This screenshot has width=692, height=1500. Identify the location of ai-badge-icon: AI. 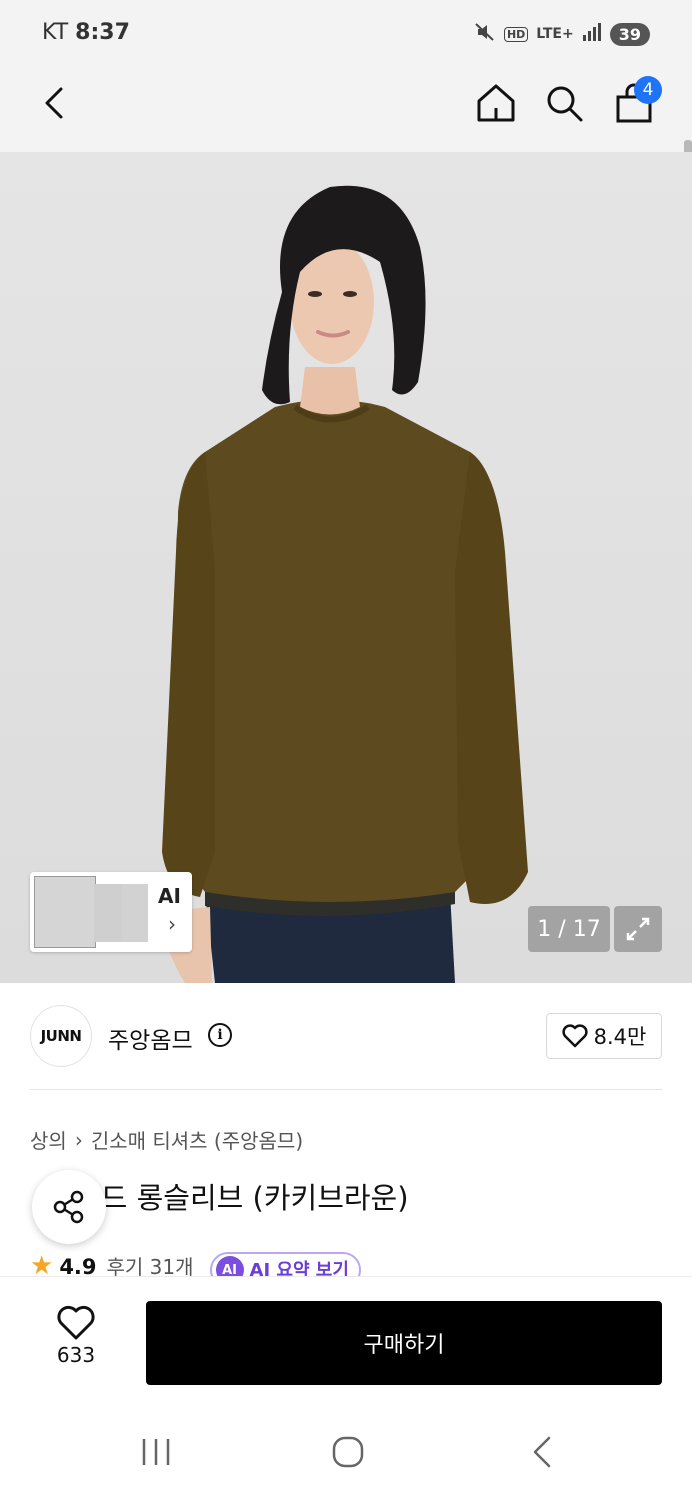
(229, 1267).